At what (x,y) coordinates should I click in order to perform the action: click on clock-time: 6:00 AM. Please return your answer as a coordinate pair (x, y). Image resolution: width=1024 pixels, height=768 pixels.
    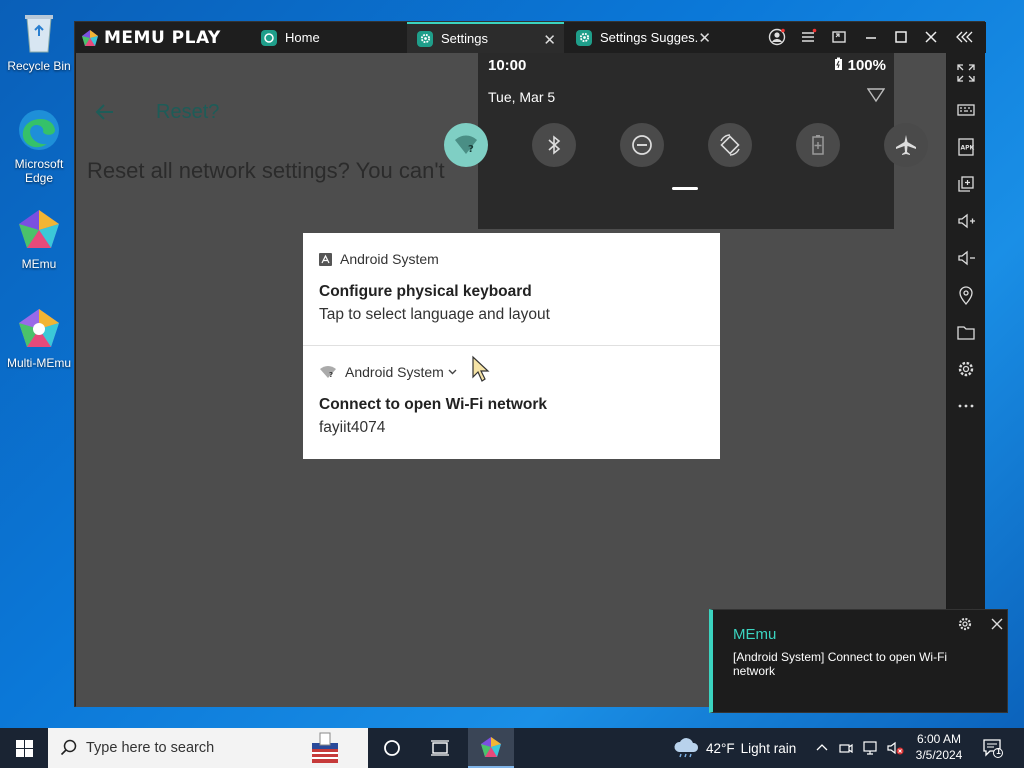
    Looking at the image, I should click on (939, 739).